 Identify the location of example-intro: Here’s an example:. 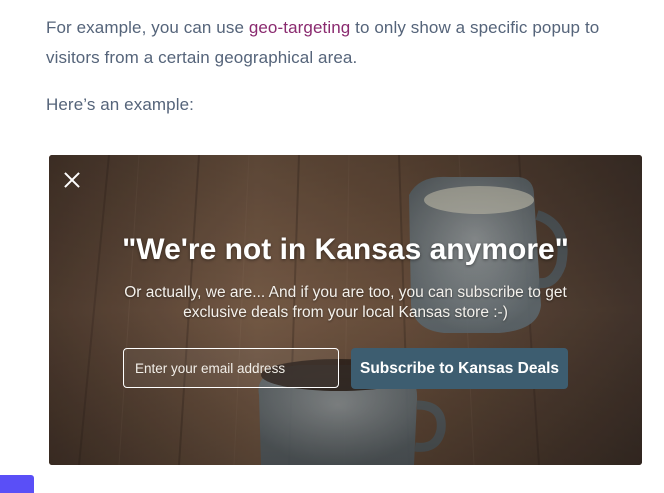
(120, 104).